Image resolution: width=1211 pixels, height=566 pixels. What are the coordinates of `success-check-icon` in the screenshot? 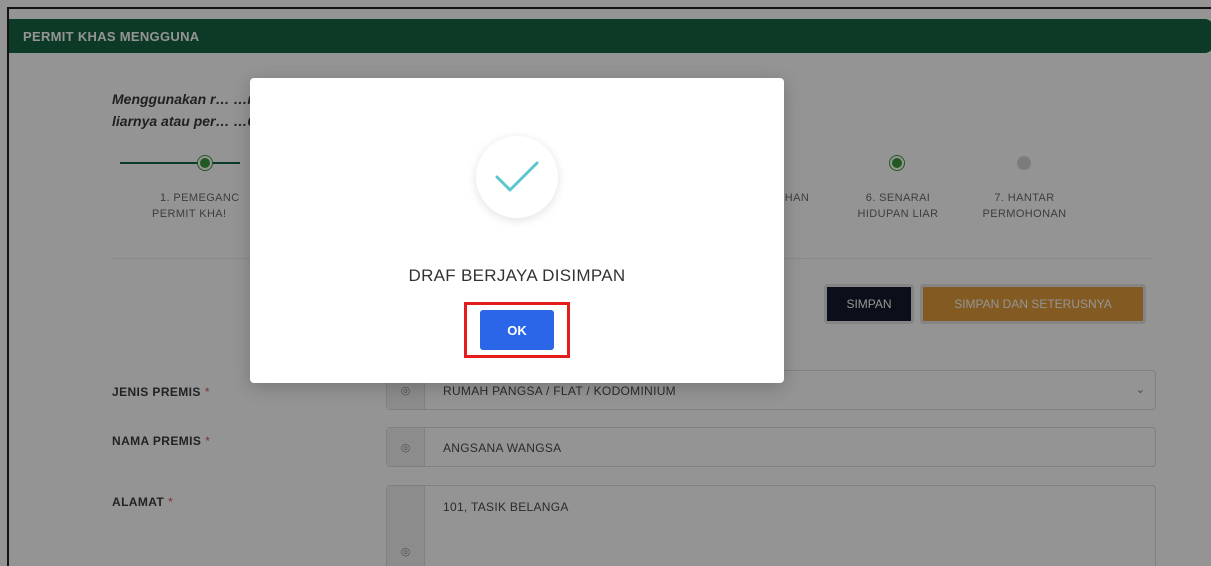 It's located at (517, 177).